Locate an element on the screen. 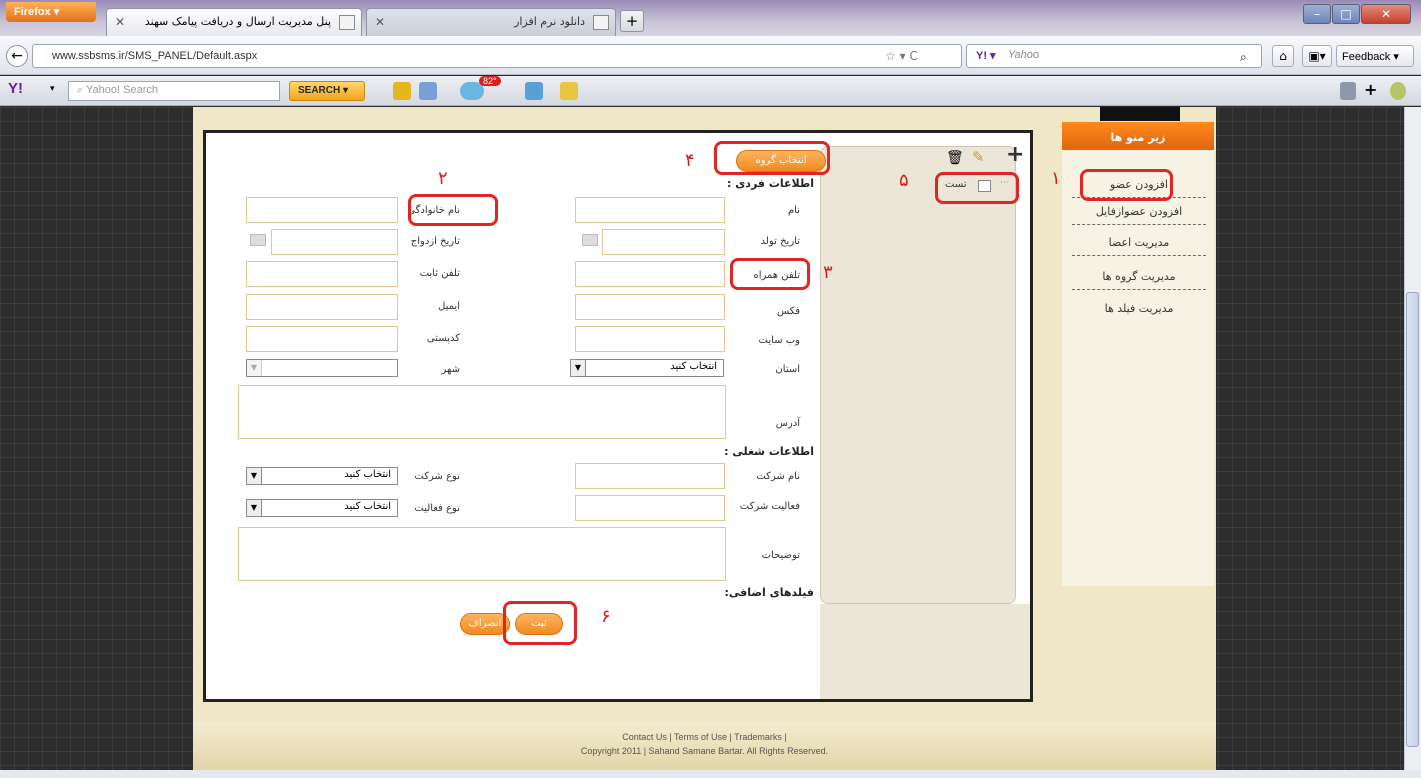  firefox-menu-button: Firefox ▾ is located at coordinates (51, 12).